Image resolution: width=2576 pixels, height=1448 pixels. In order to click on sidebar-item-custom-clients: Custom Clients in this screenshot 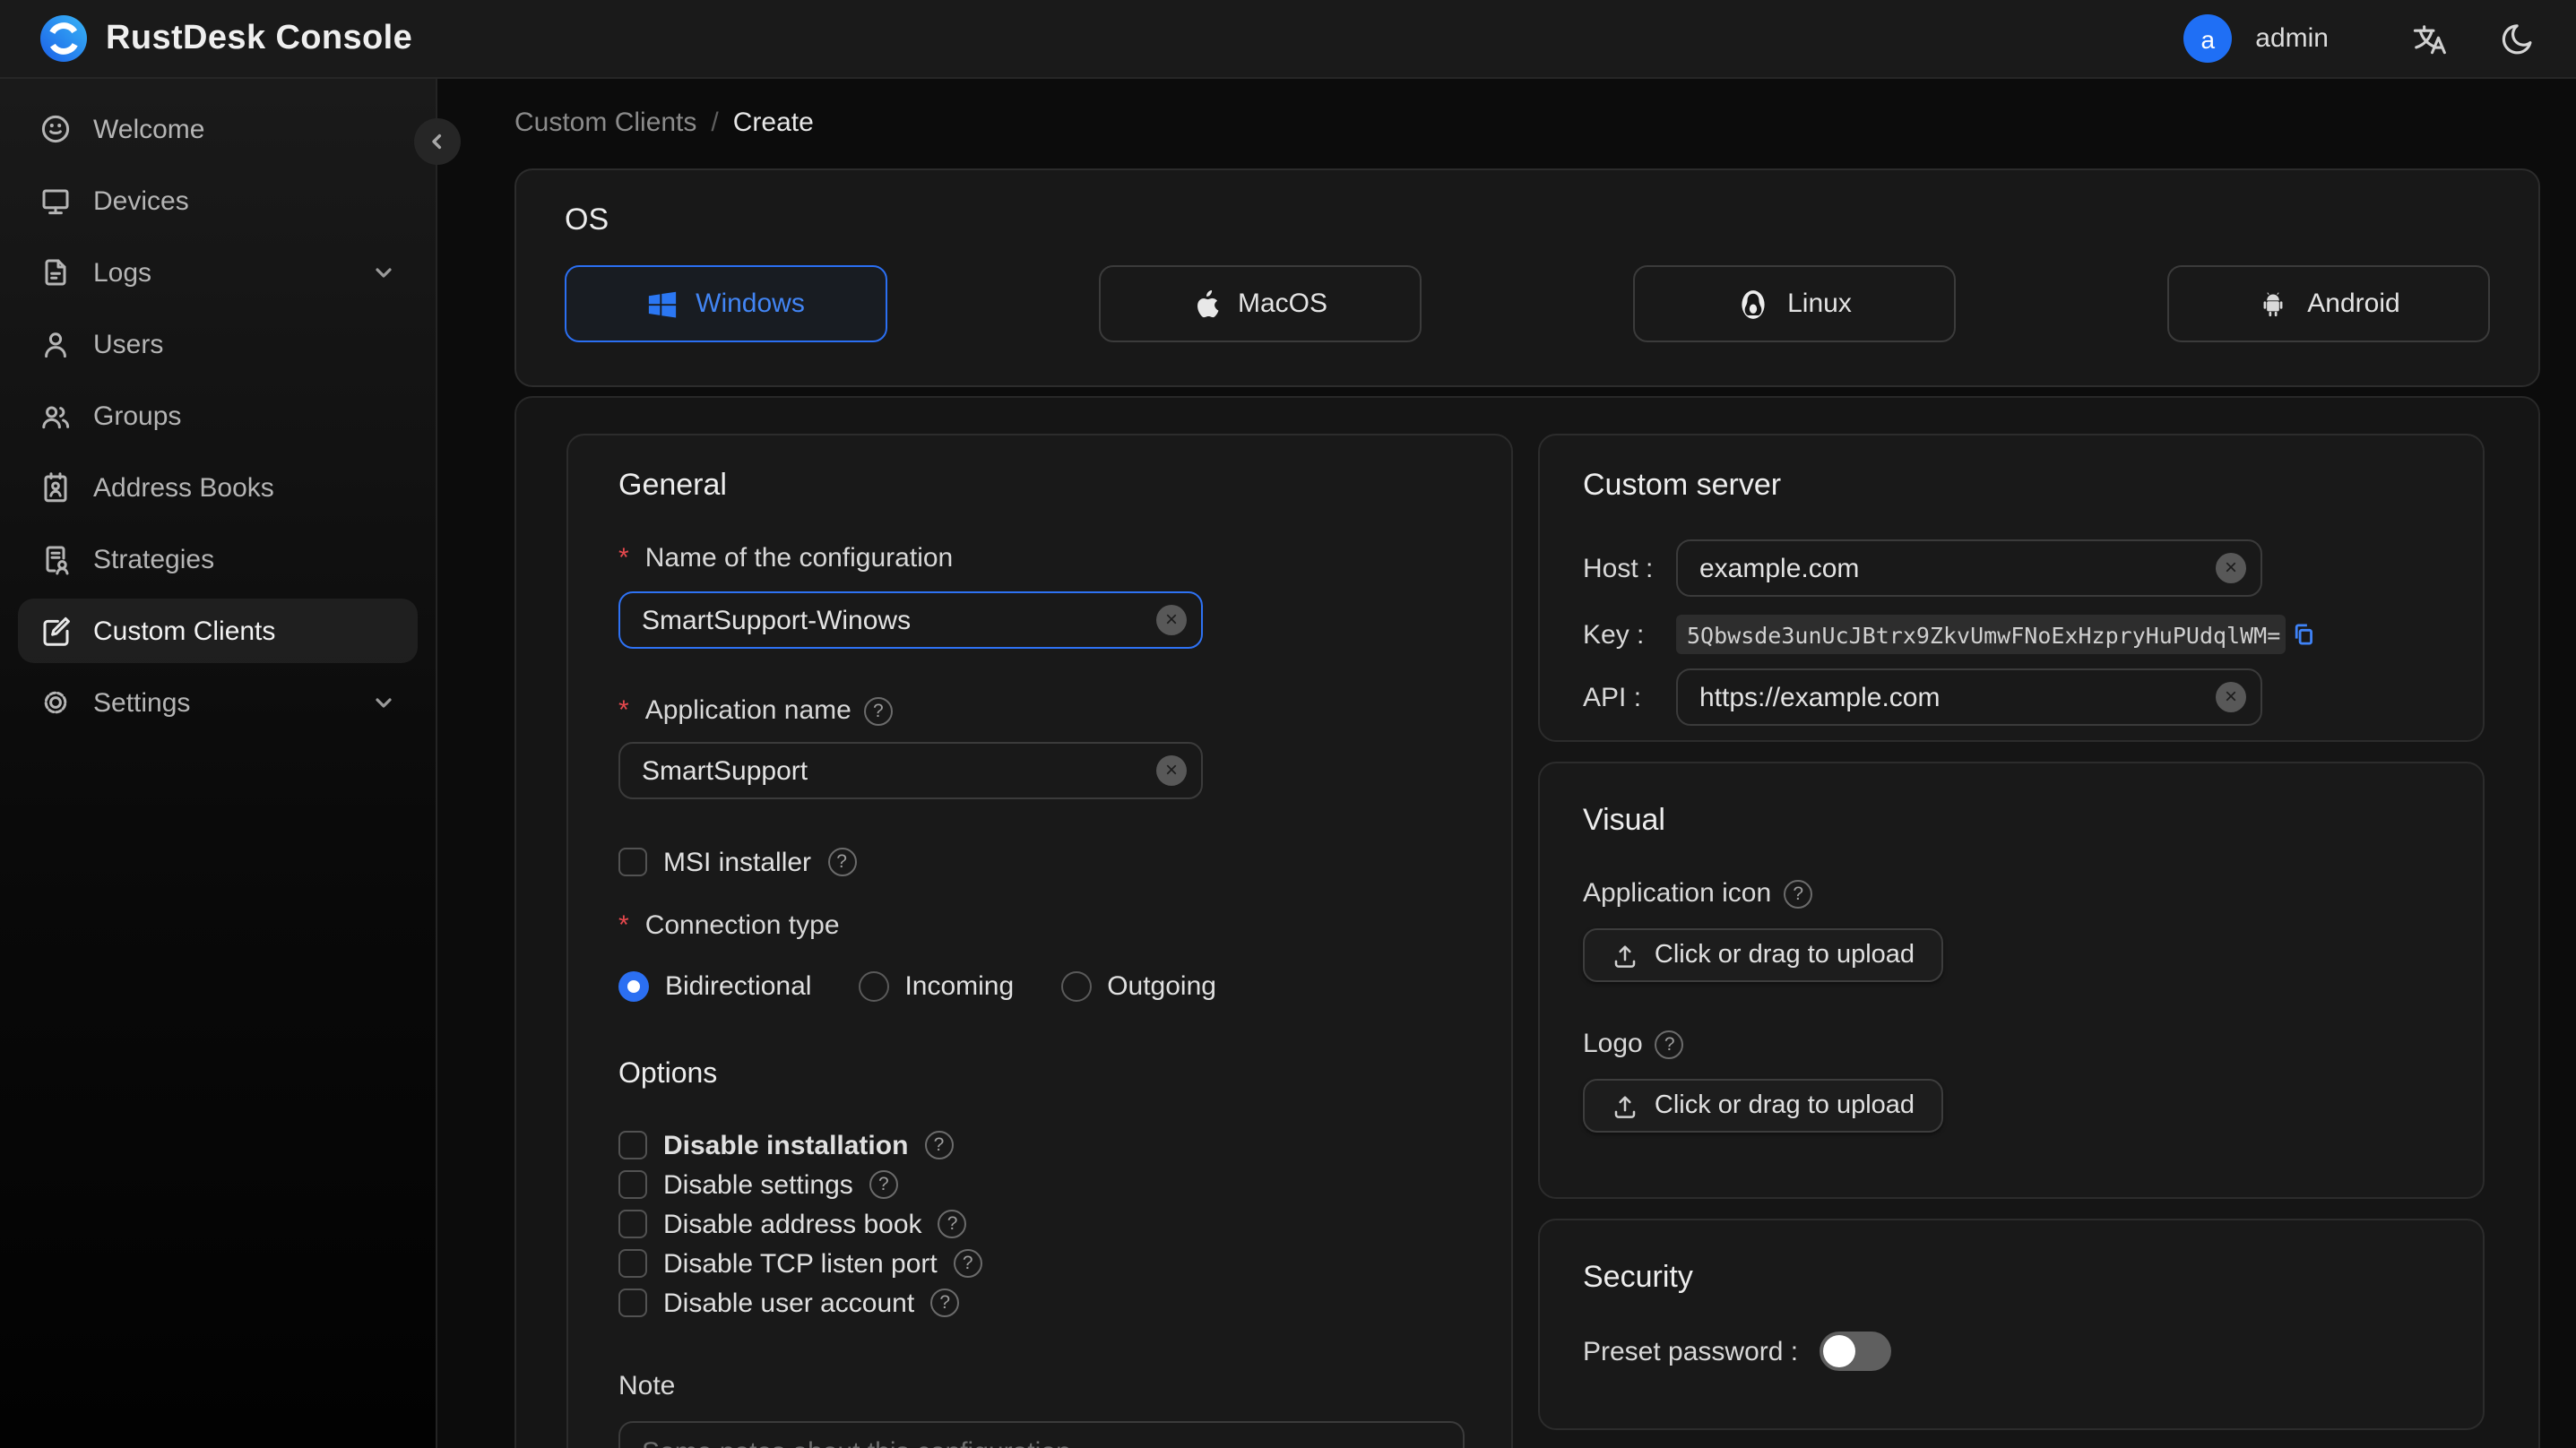, I will do `click(218, 631)`.